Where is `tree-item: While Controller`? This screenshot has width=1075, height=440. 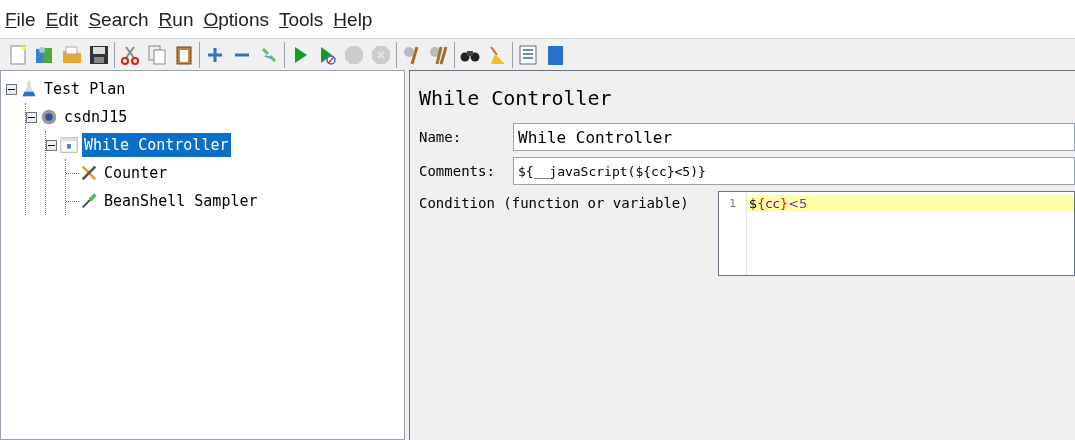 tree-item: While Controller is located at coordinates (156, 145).